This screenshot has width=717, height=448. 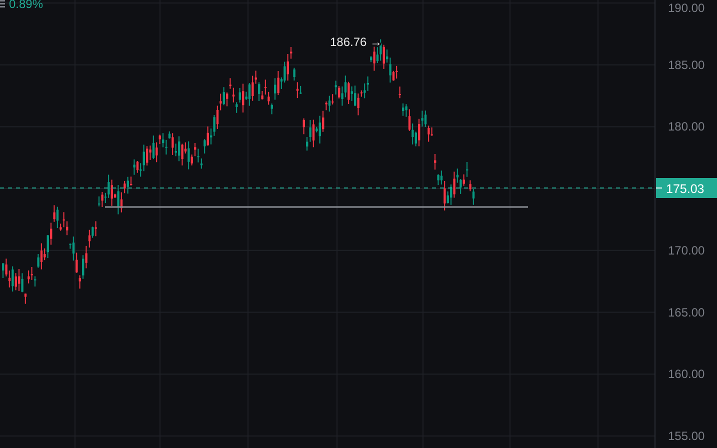 I want to click on price-axis-label: 170.00, so click(x=686, y=250).